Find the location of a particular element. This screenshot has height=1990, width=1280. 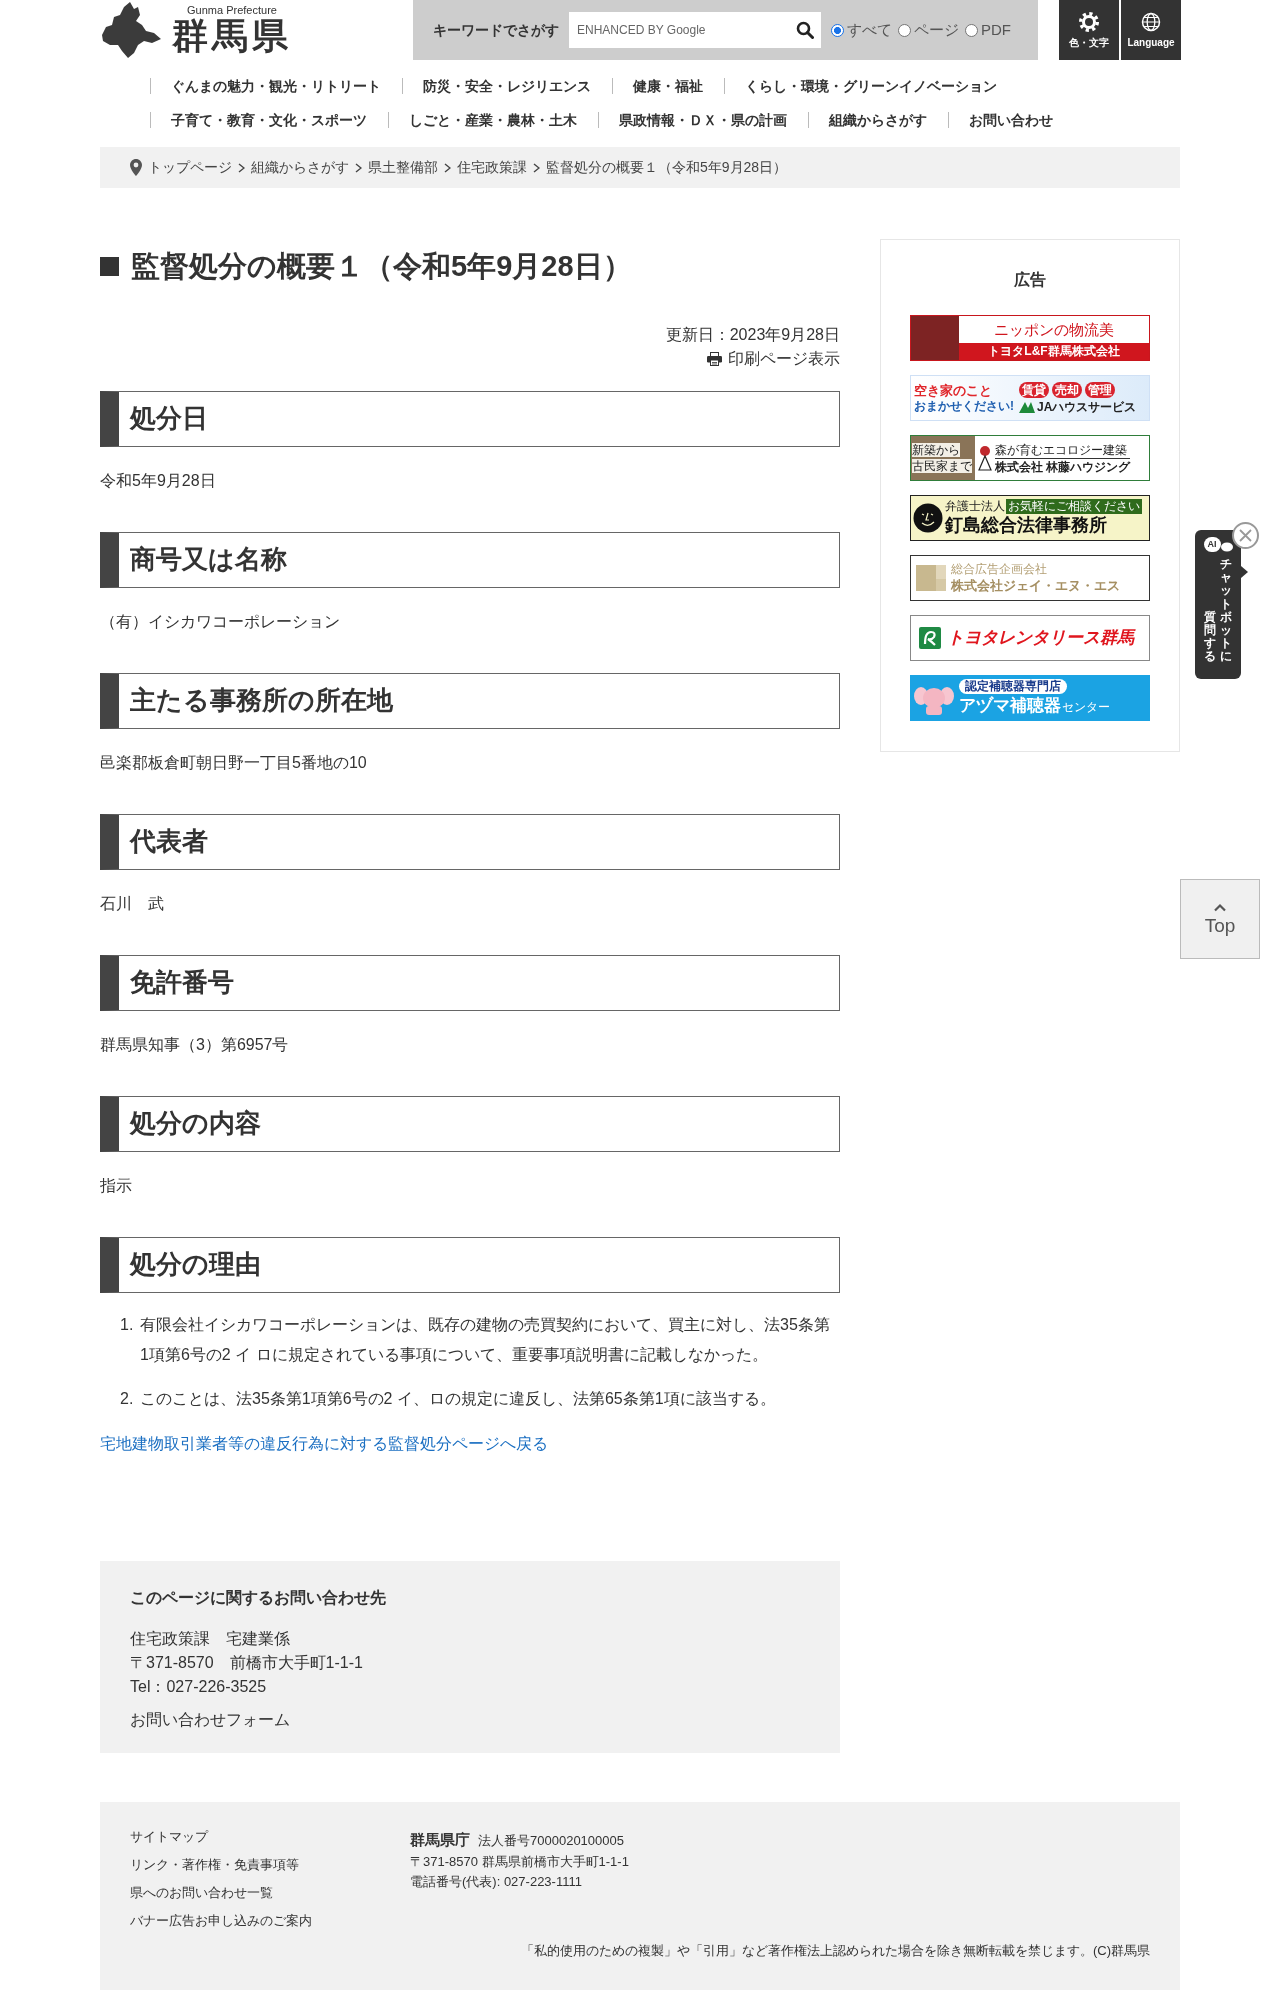

section-heading: 処分日 is located at coordinates (470, 419).